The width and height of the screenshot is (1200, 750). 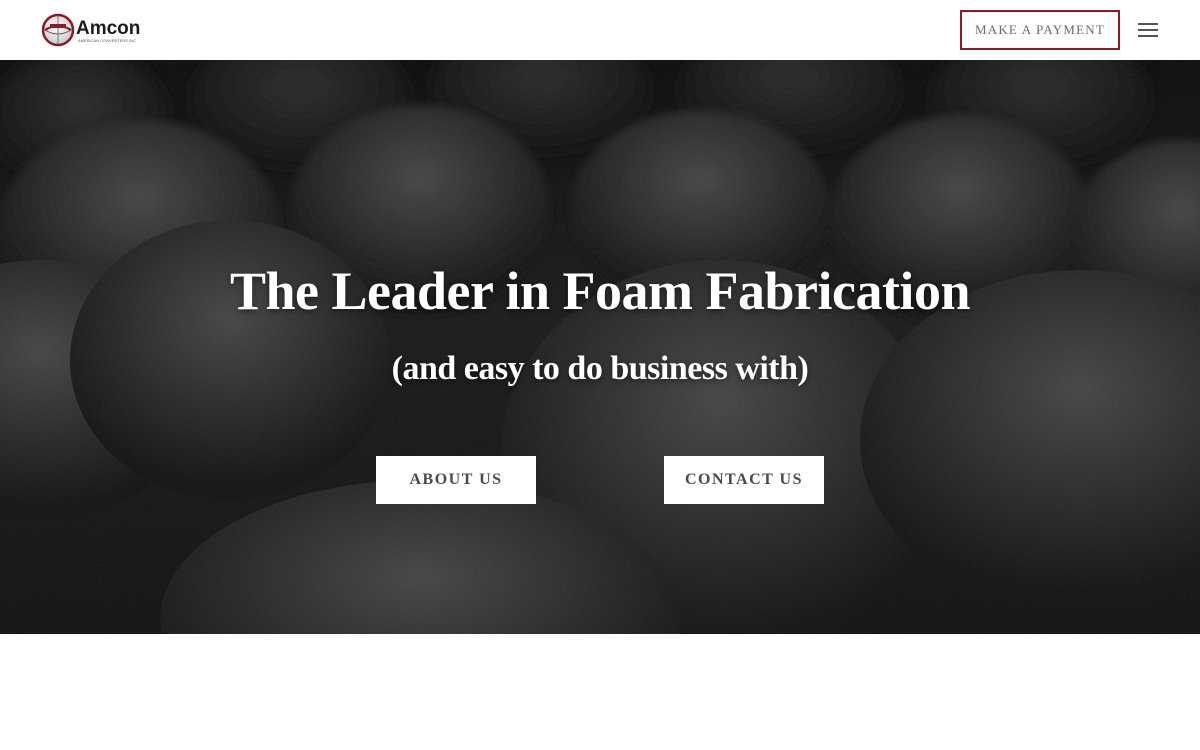 I want to click on make-a-payment-button: MAKE A PAYMENT, so click(x=1040, y=30).